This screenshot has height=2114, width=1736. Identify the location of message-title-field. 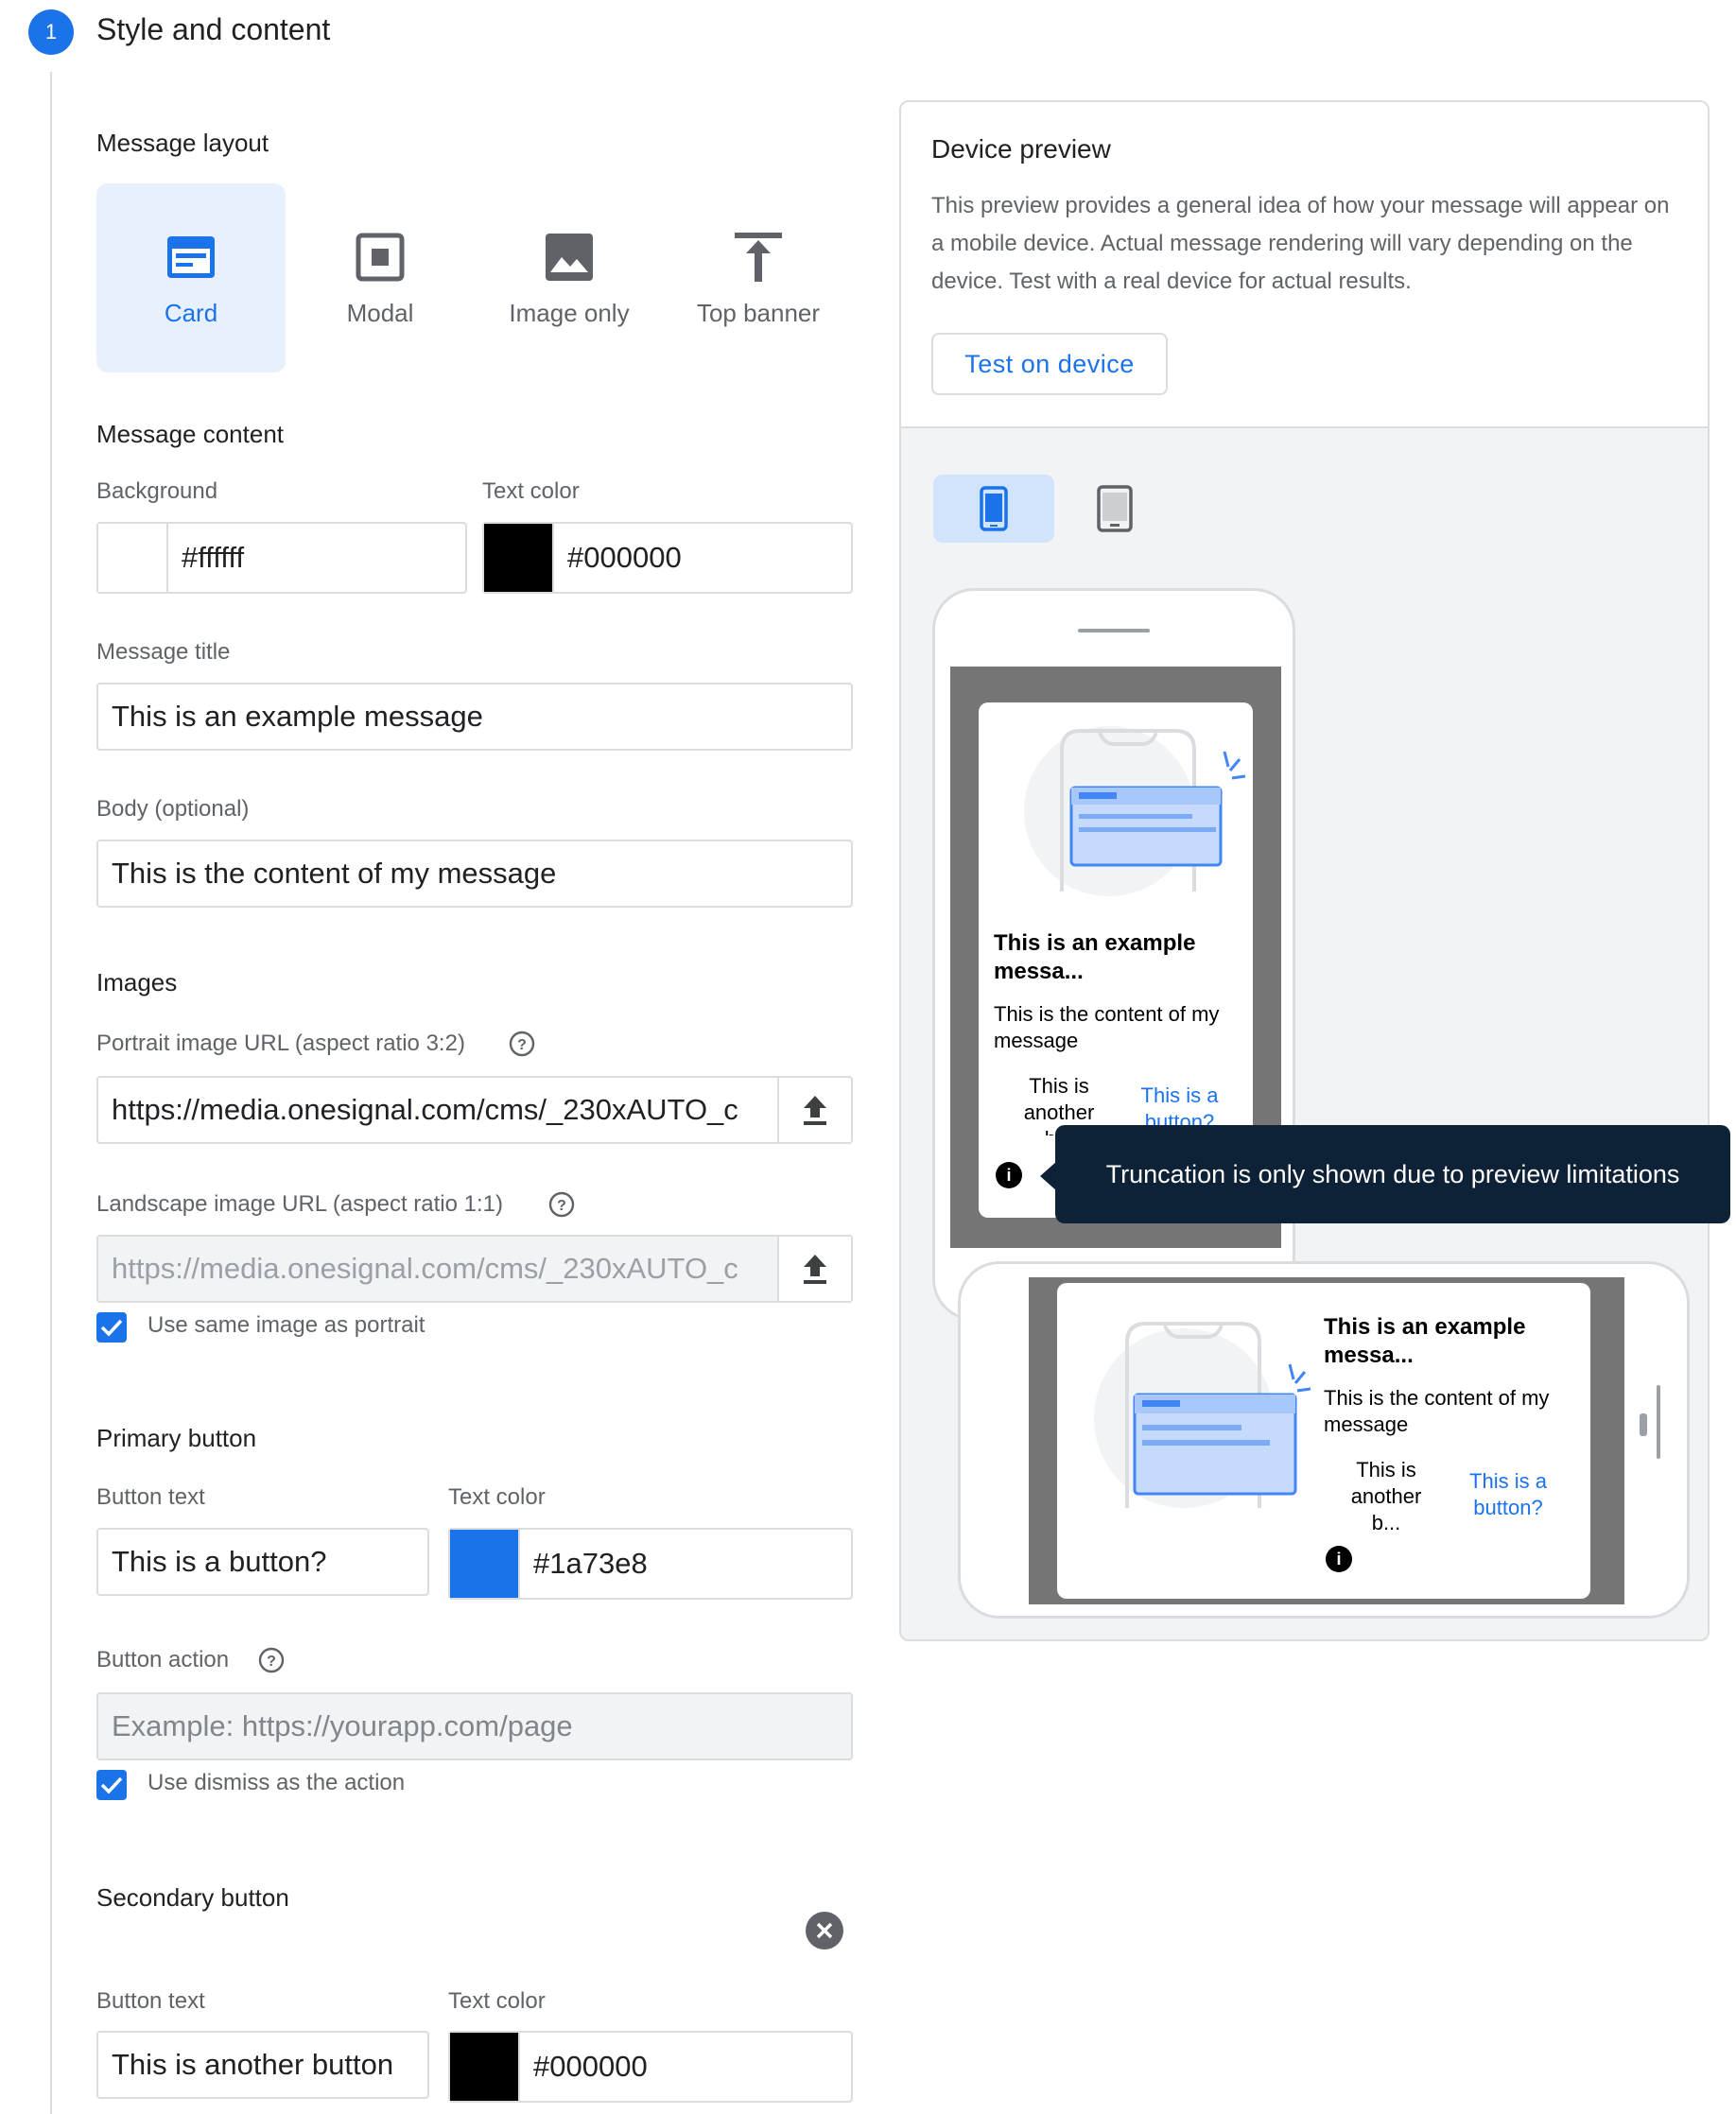
(474, 717).